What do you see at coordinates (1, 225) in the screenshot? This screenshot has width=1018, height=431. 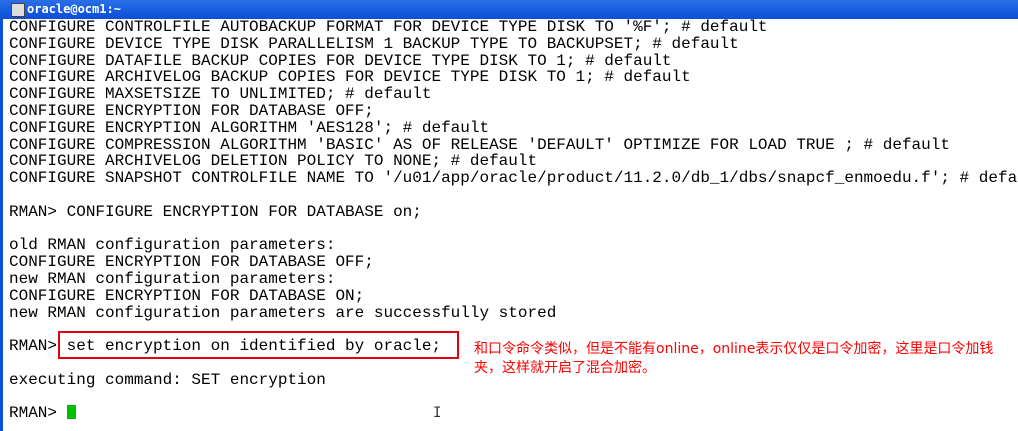 I see `window-border` at bounding box center [1, 225].